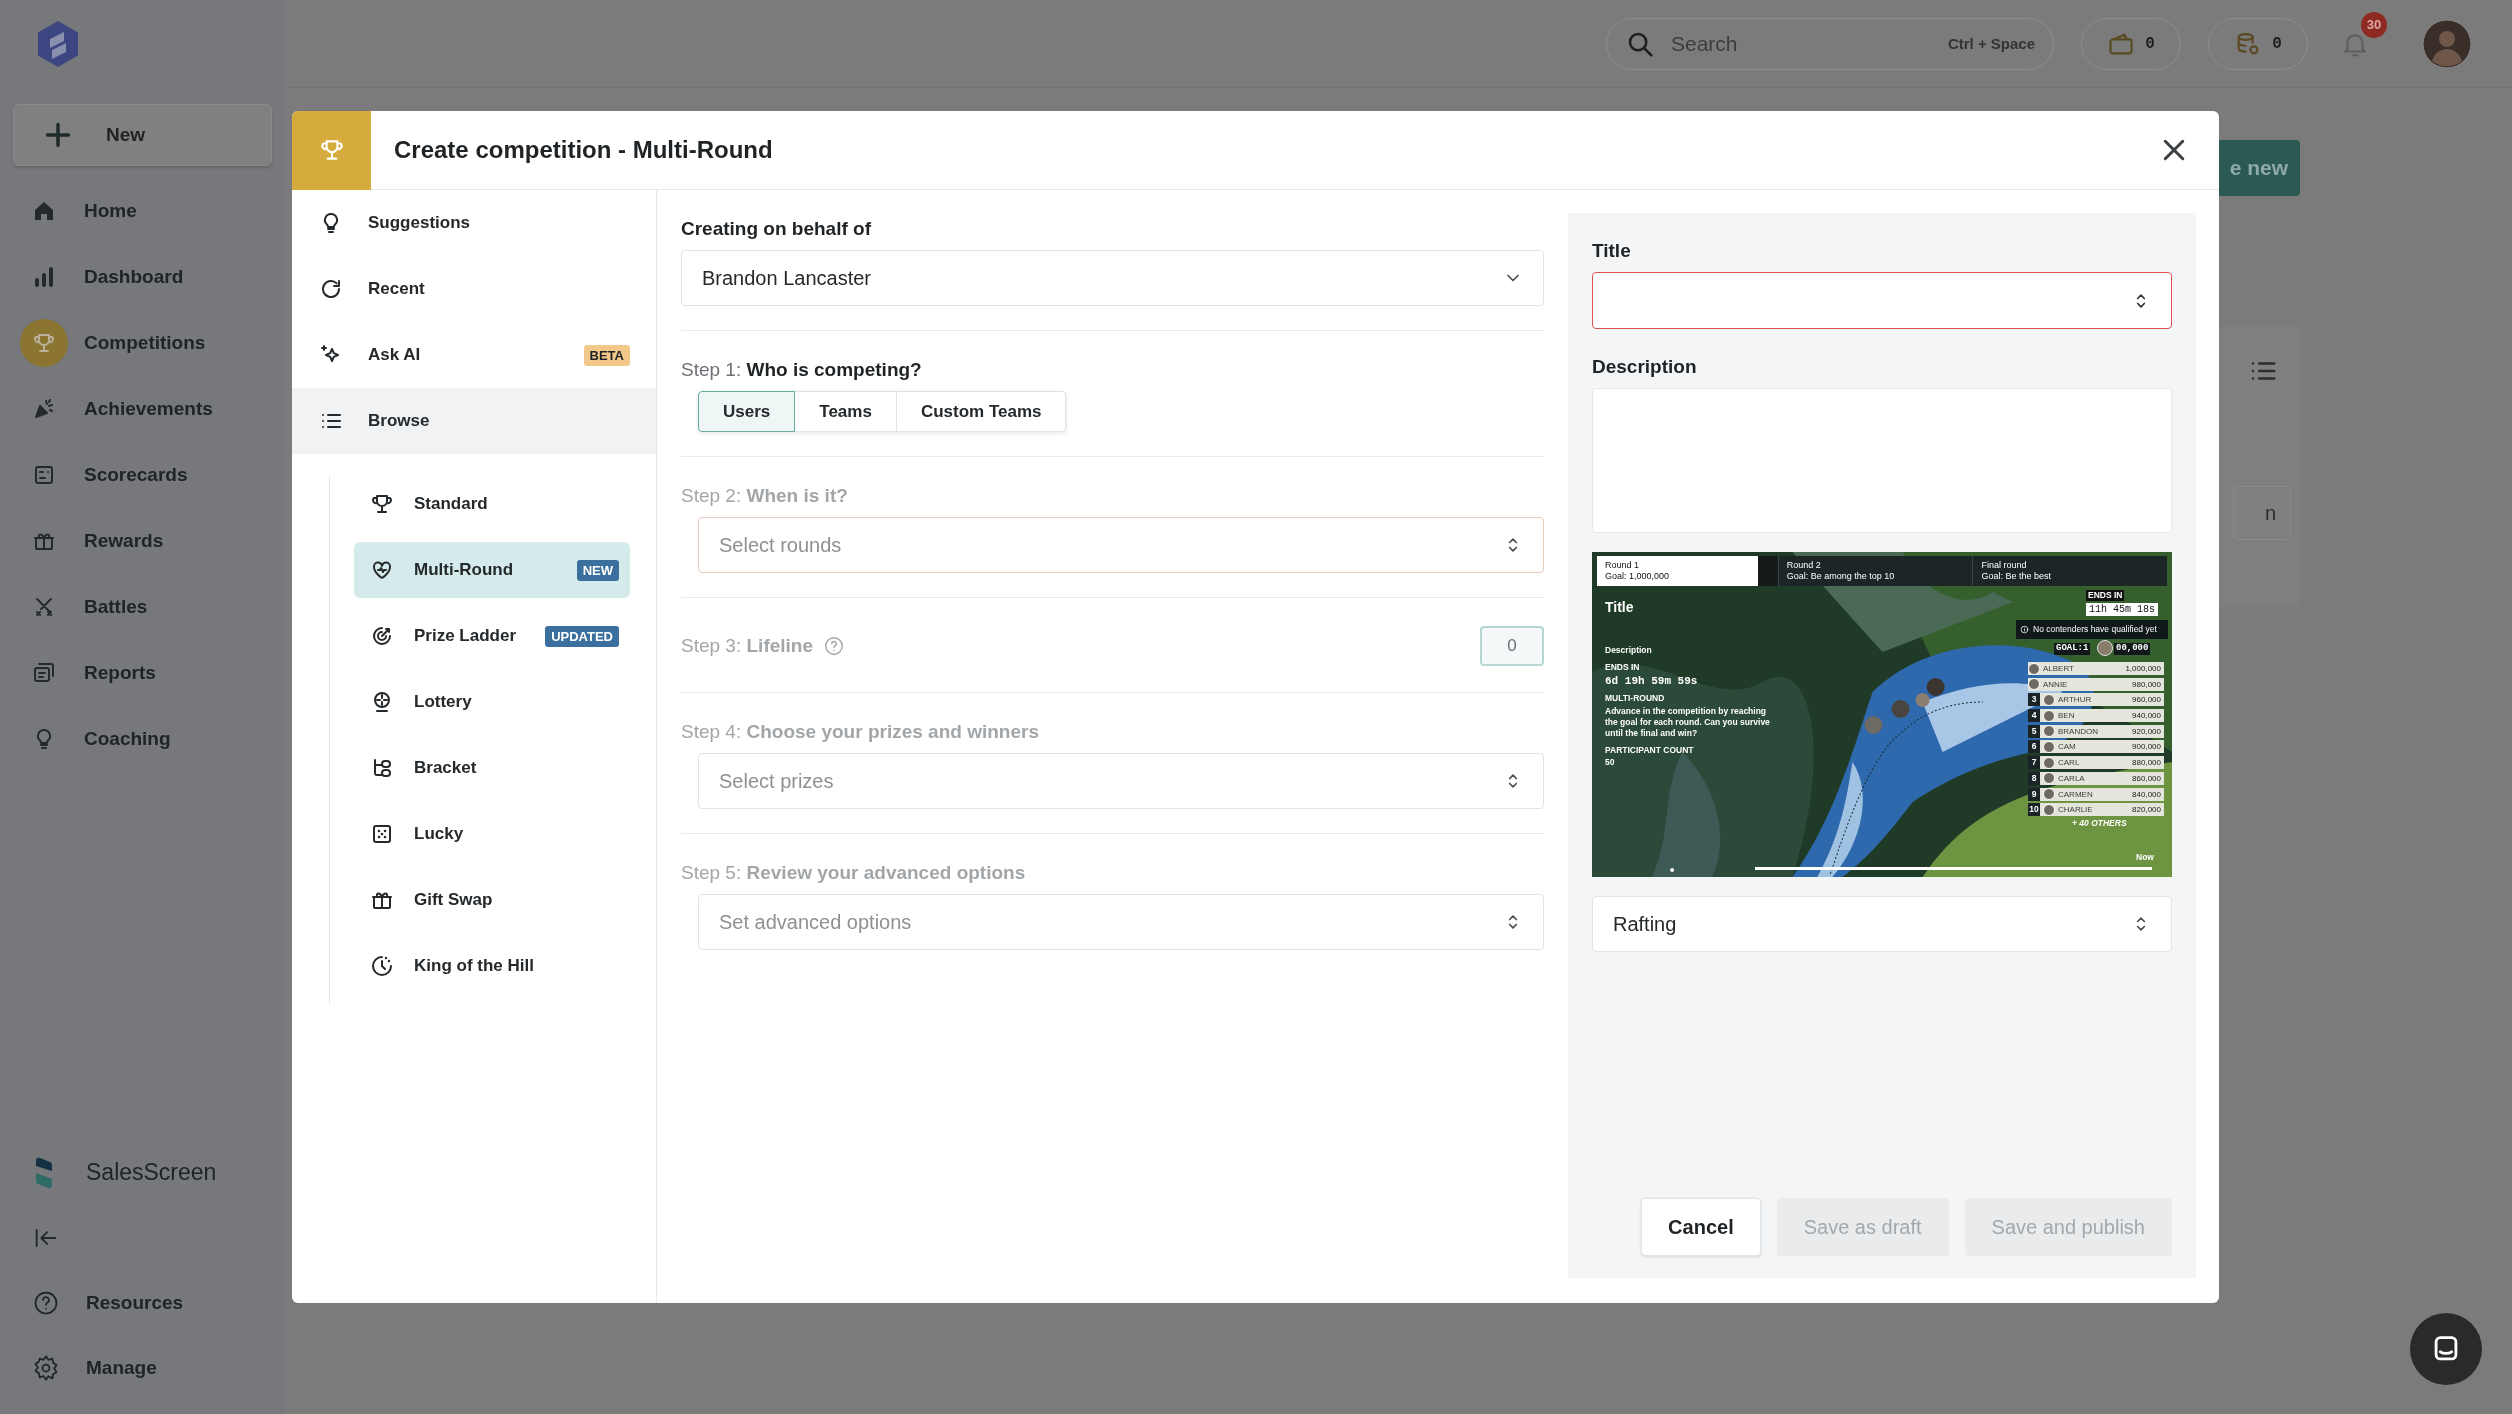  What do you see at coordinates (2067, 747) in the screenshot?
I see `leader-name: CAM` at bounding box center [2067, 747].